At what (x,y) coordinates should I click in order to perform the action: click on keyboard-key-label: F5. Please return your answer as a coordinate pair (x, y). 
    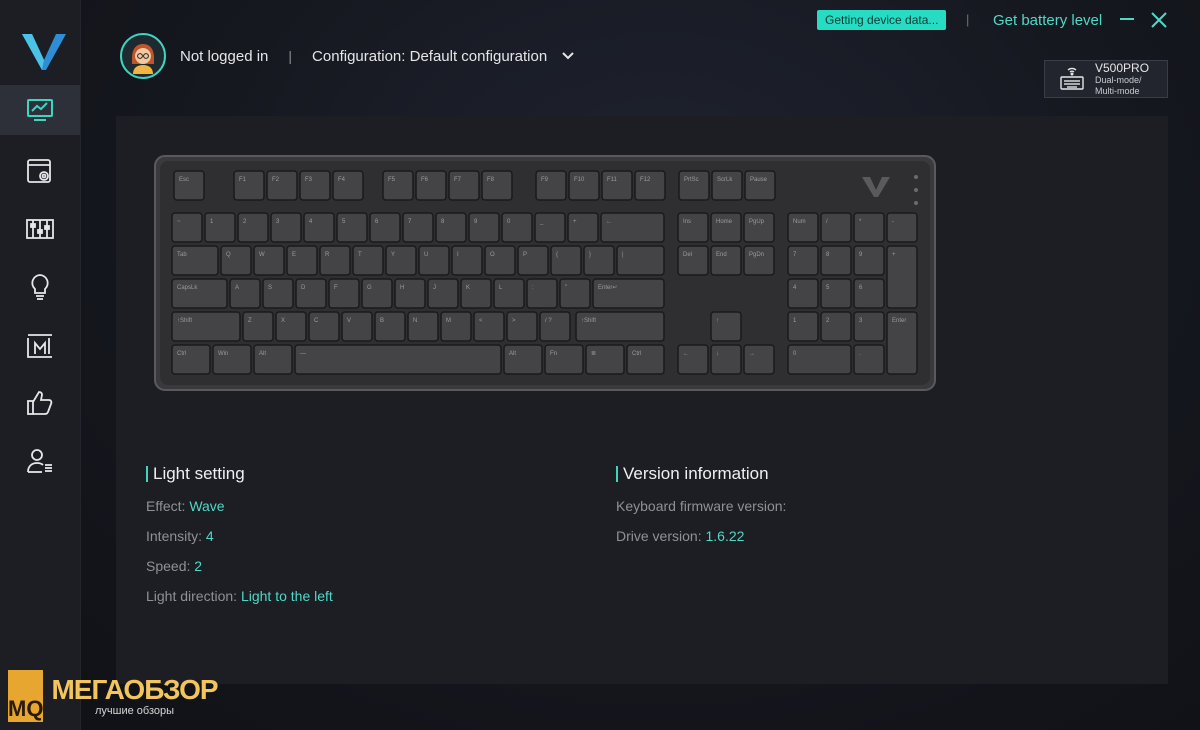
    Looking at the image, I should click on (392, 180).